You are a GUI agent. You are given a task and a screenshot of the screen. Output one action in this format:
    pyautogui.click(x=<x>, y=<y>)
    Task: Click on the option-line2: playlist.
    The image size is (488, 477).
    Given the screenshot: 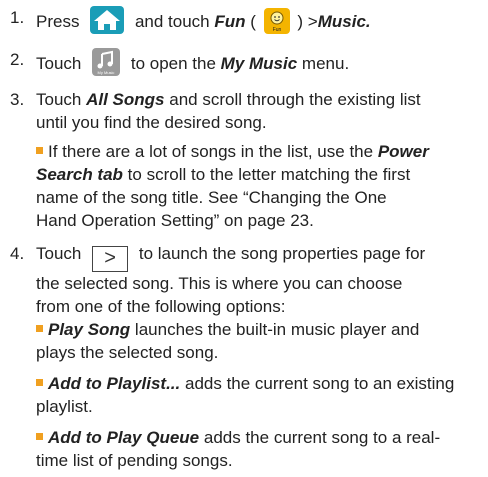 What is the action you would take?
    pyautogui.click(x=64, y=406)
    